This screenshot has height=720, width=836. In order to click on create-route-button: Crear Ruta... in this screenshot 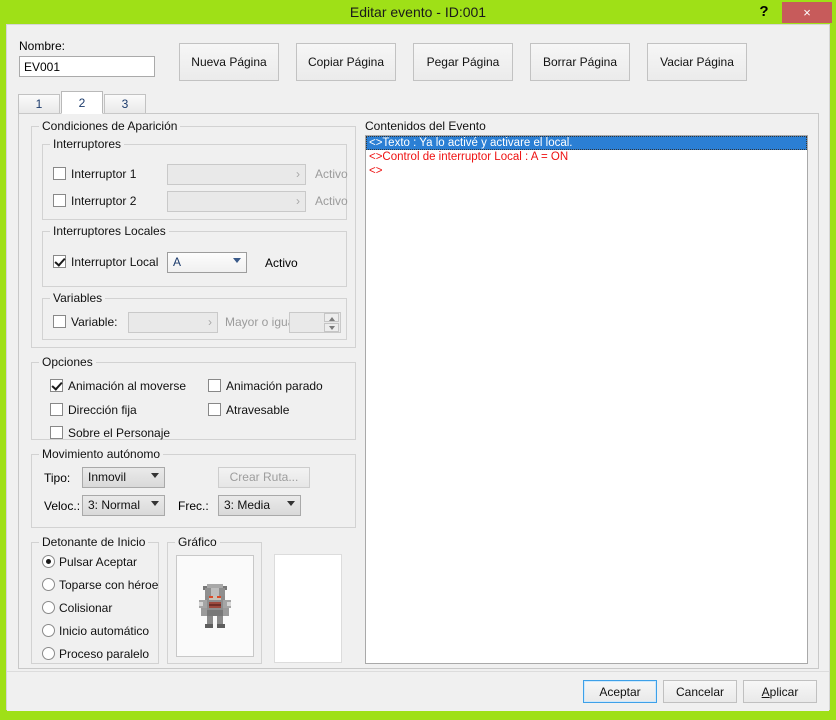, I will do `click(264, 477)`.